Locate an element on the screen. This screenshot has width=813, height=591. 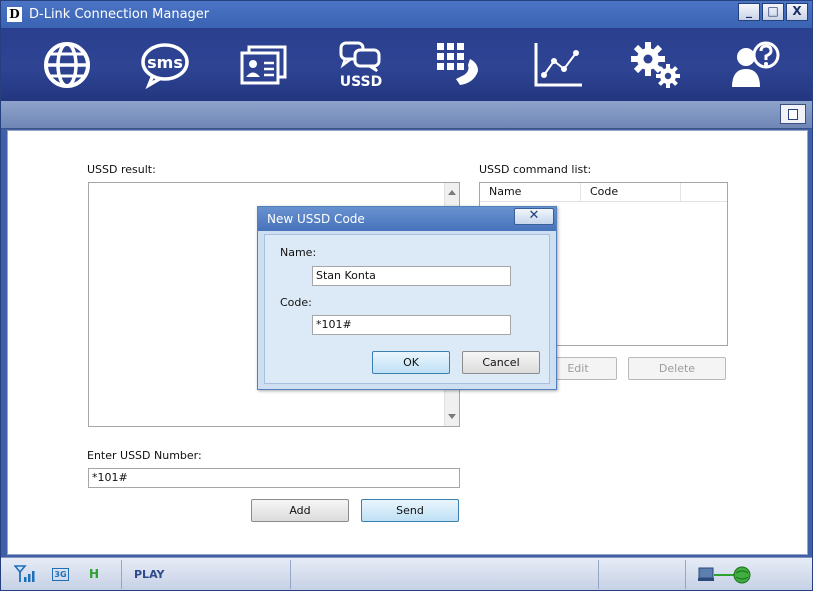
operator-name: PLAY is located at coordinates (149, 574).